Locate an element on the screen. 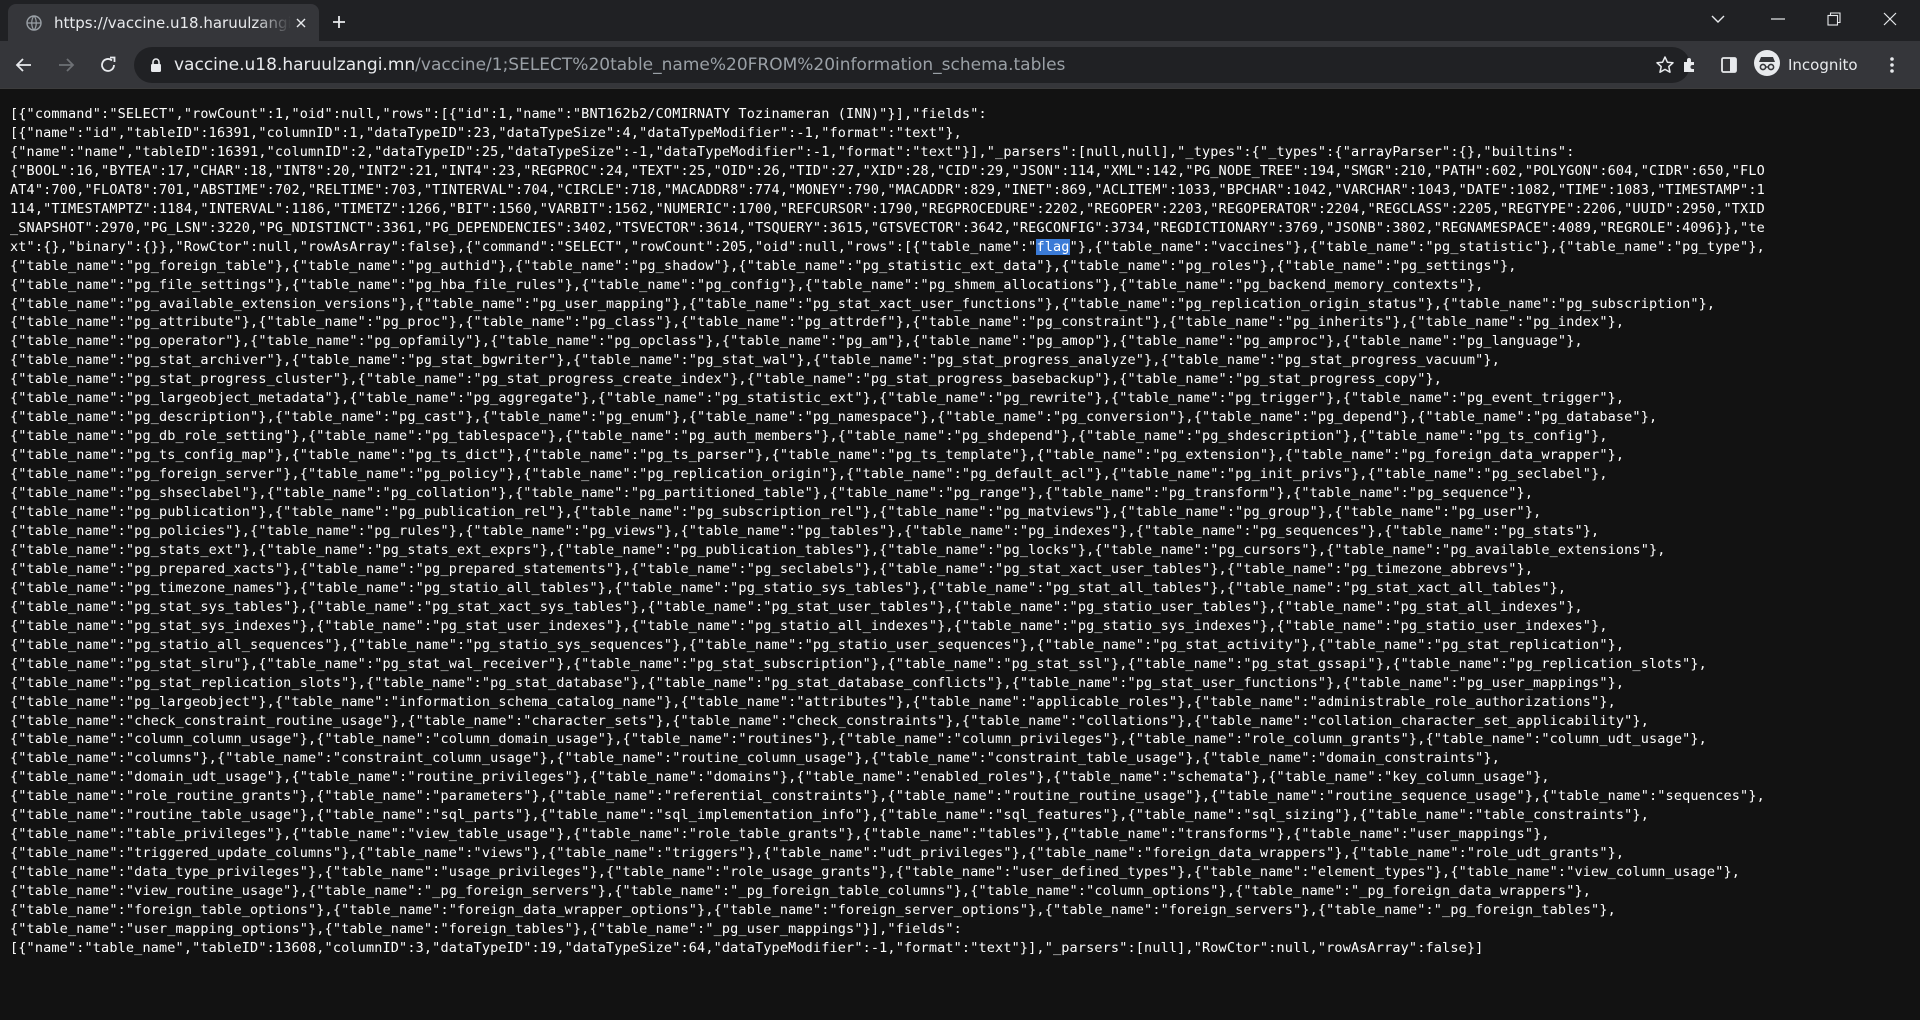 The height and width of the screenshot is (1020, 1920). menu-kebab-icon is located at coordinates (1892, 65).